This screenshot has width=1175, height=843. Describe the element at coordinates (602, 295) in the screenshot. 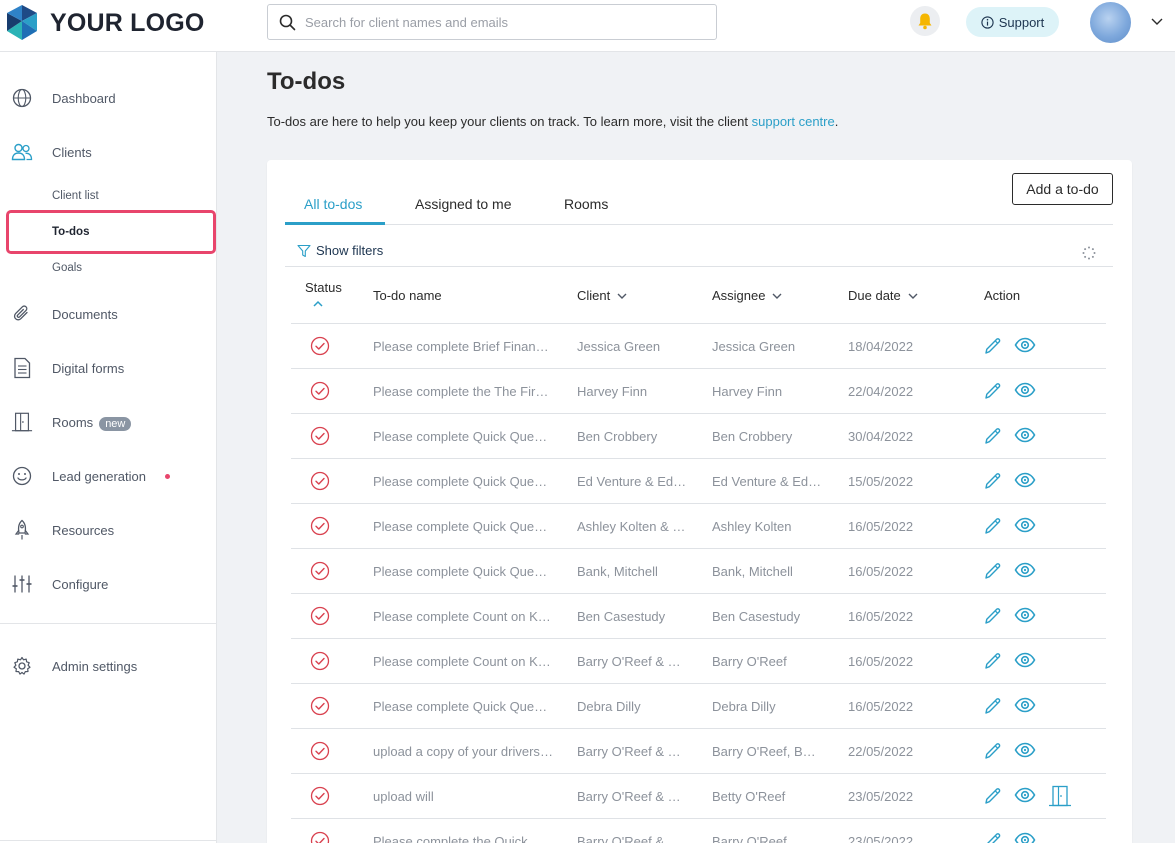

I see `column-client: Client` at that location.